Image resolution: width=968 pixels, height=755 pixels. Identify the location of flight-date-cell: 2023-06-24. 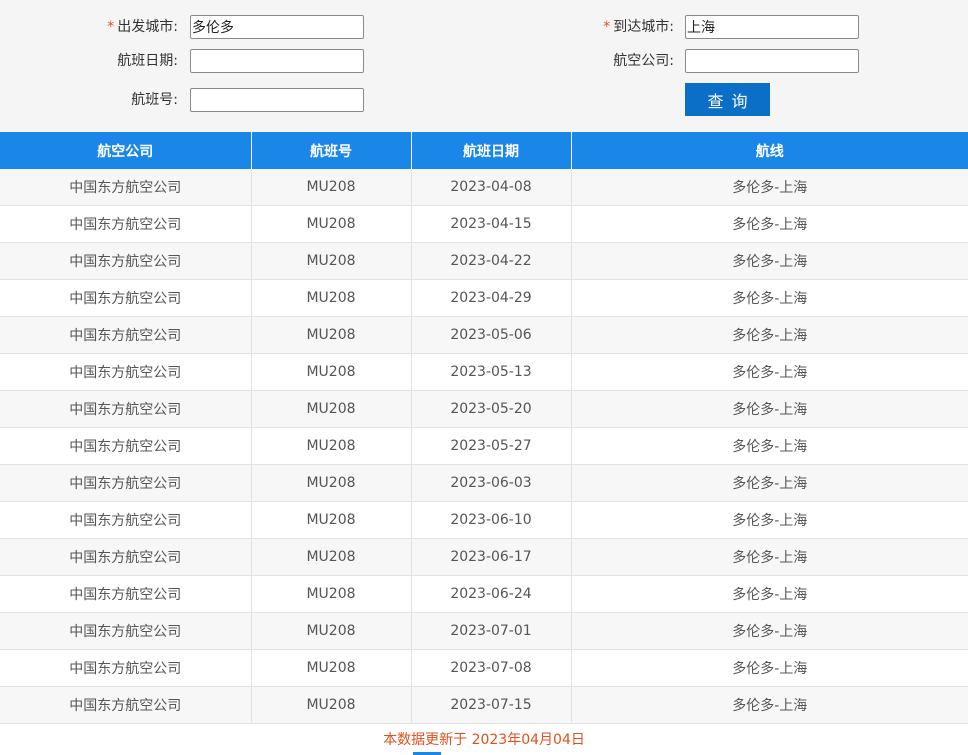
(490, 594).